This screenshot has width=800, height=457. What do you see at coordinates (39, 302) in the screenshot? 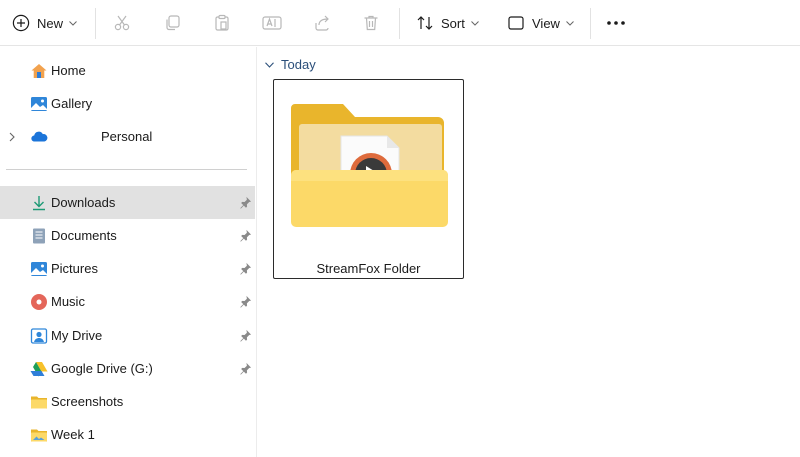
I see `music-icon` at bounding box center [39, 302].